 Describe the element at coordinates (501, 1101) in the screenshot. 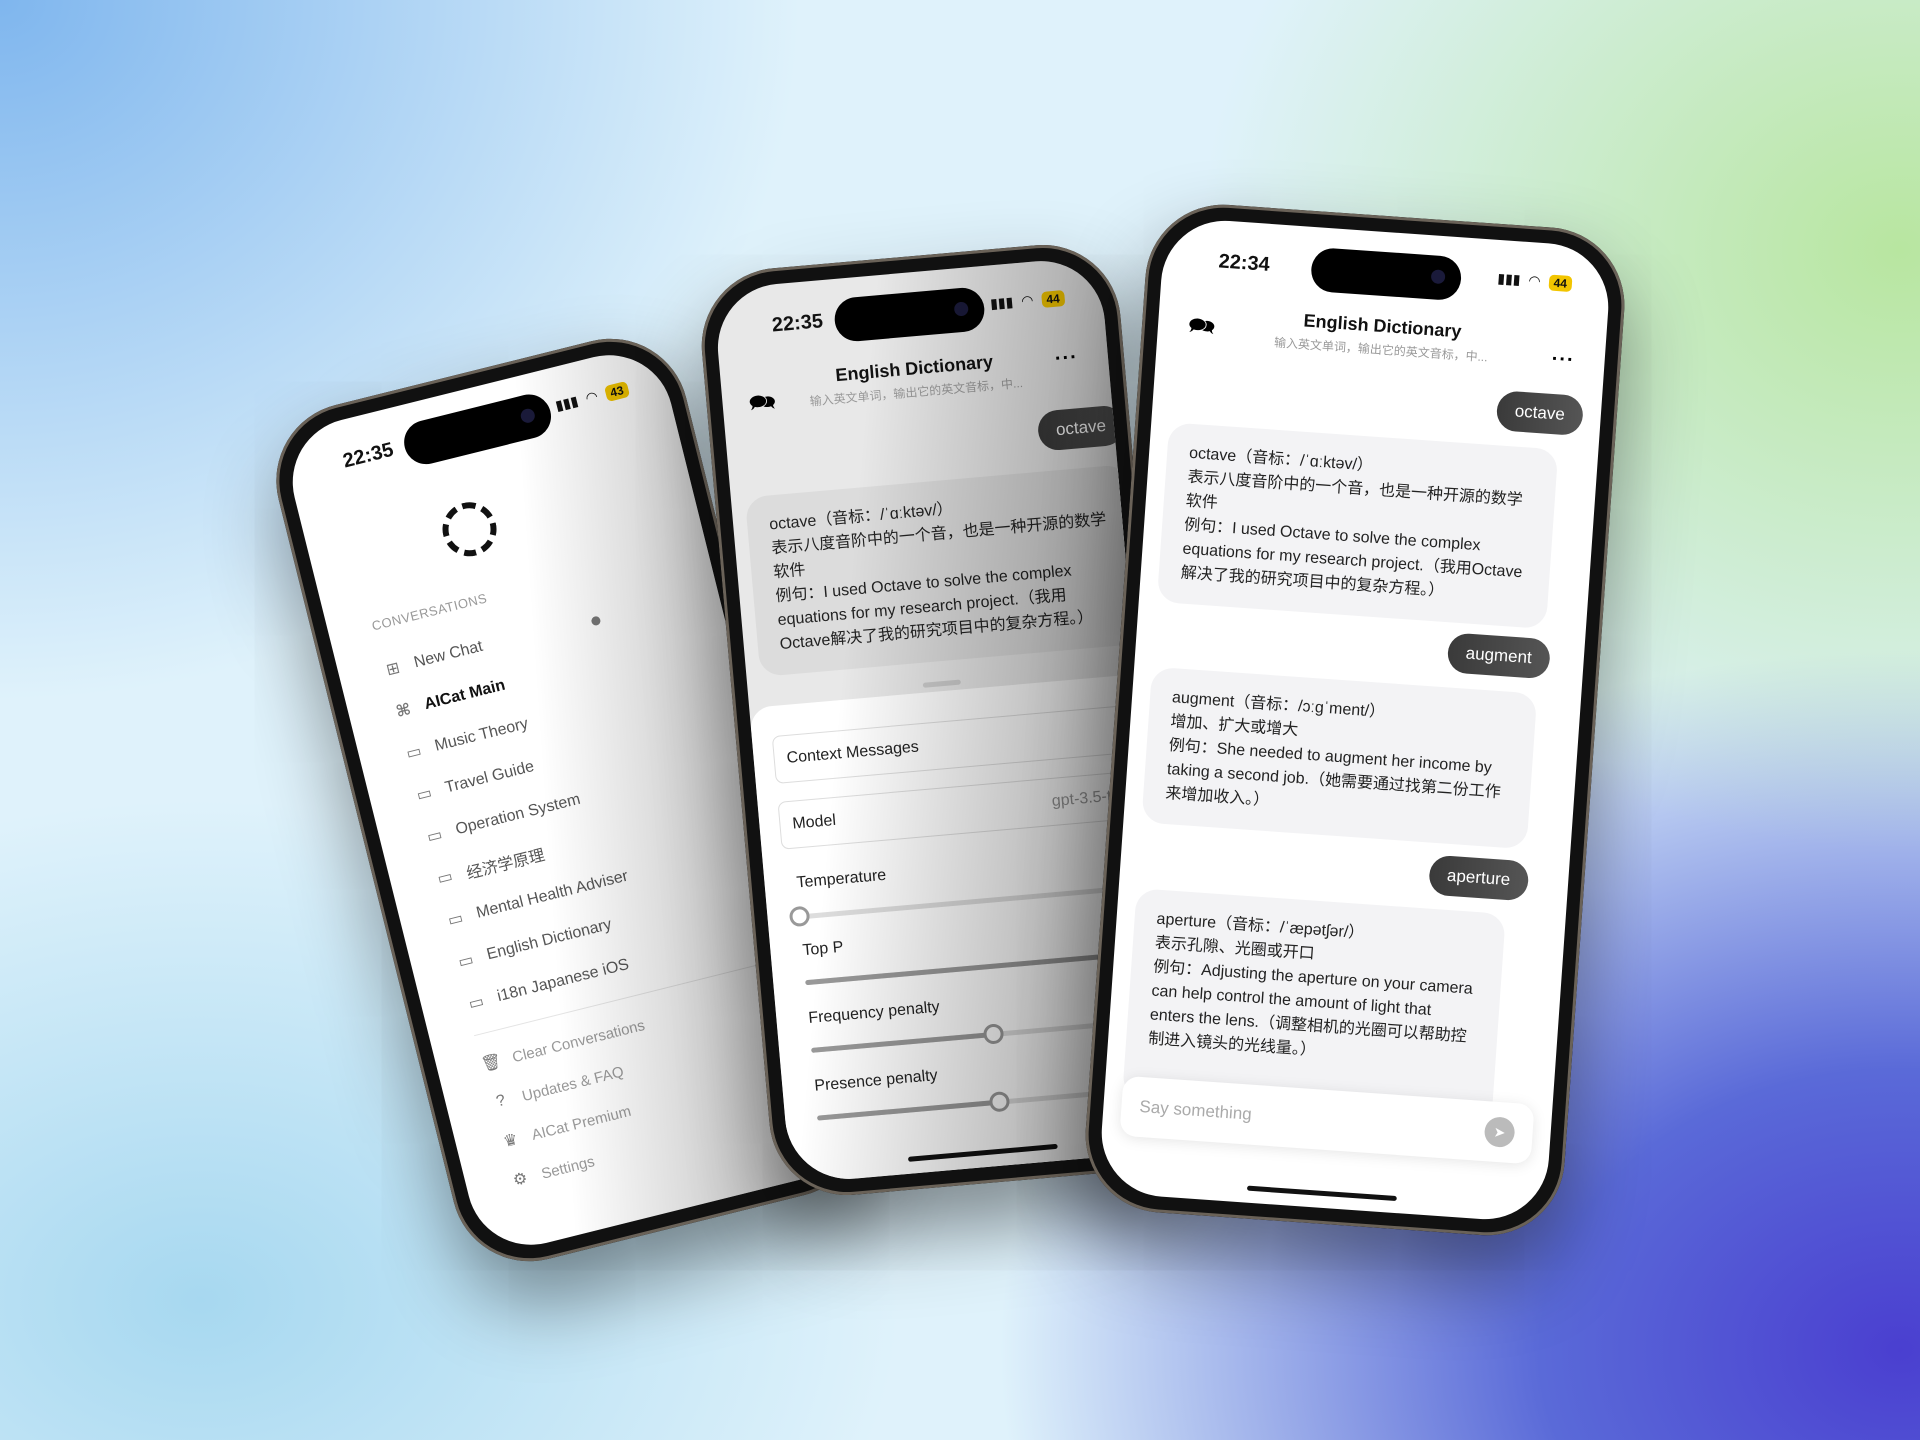

I see `question-icon: ?` at that location.